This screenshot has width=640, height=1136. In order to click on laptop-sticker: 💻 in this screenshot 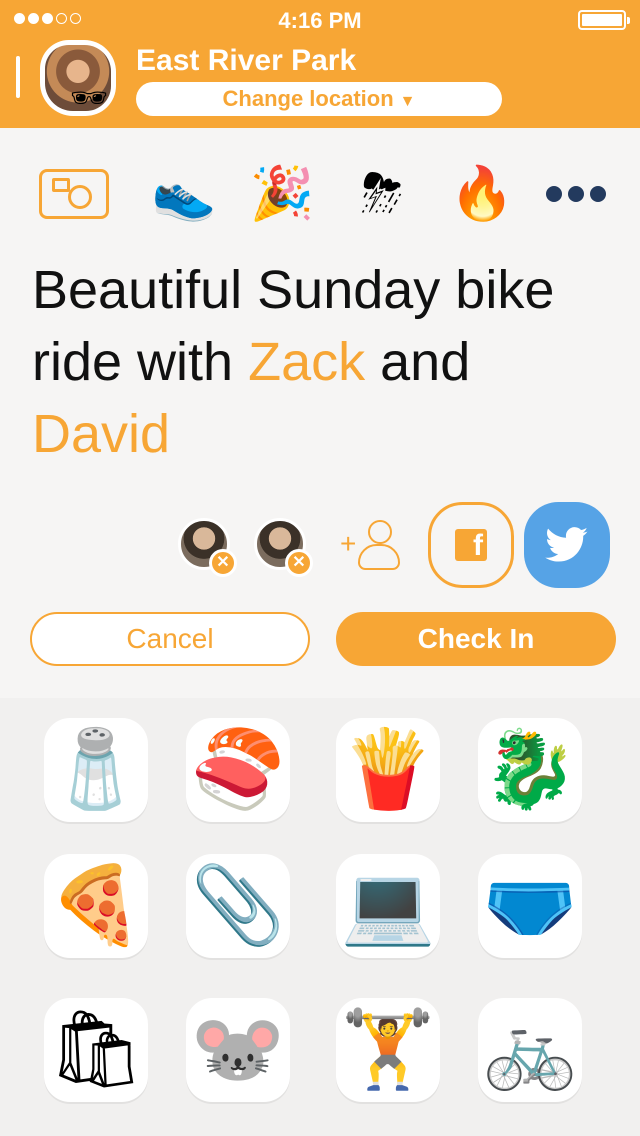, I will do `click(388, 906)`.